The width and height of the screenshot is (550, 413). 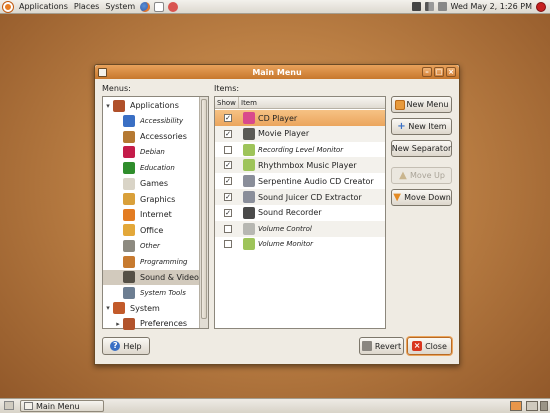 I want to click on item-row: Volume Monitor, so click(x=300, y=244).